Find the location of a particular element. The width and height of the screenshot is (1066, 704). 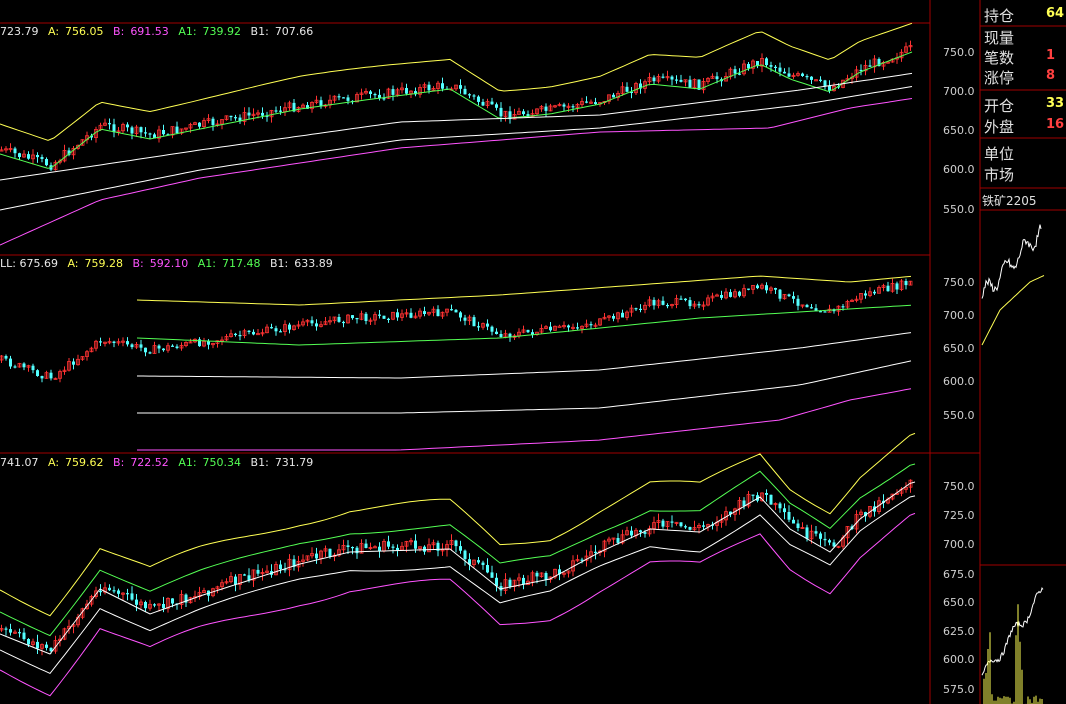

panel1-b-value: 691.53 is located at coordinates (149, 31).